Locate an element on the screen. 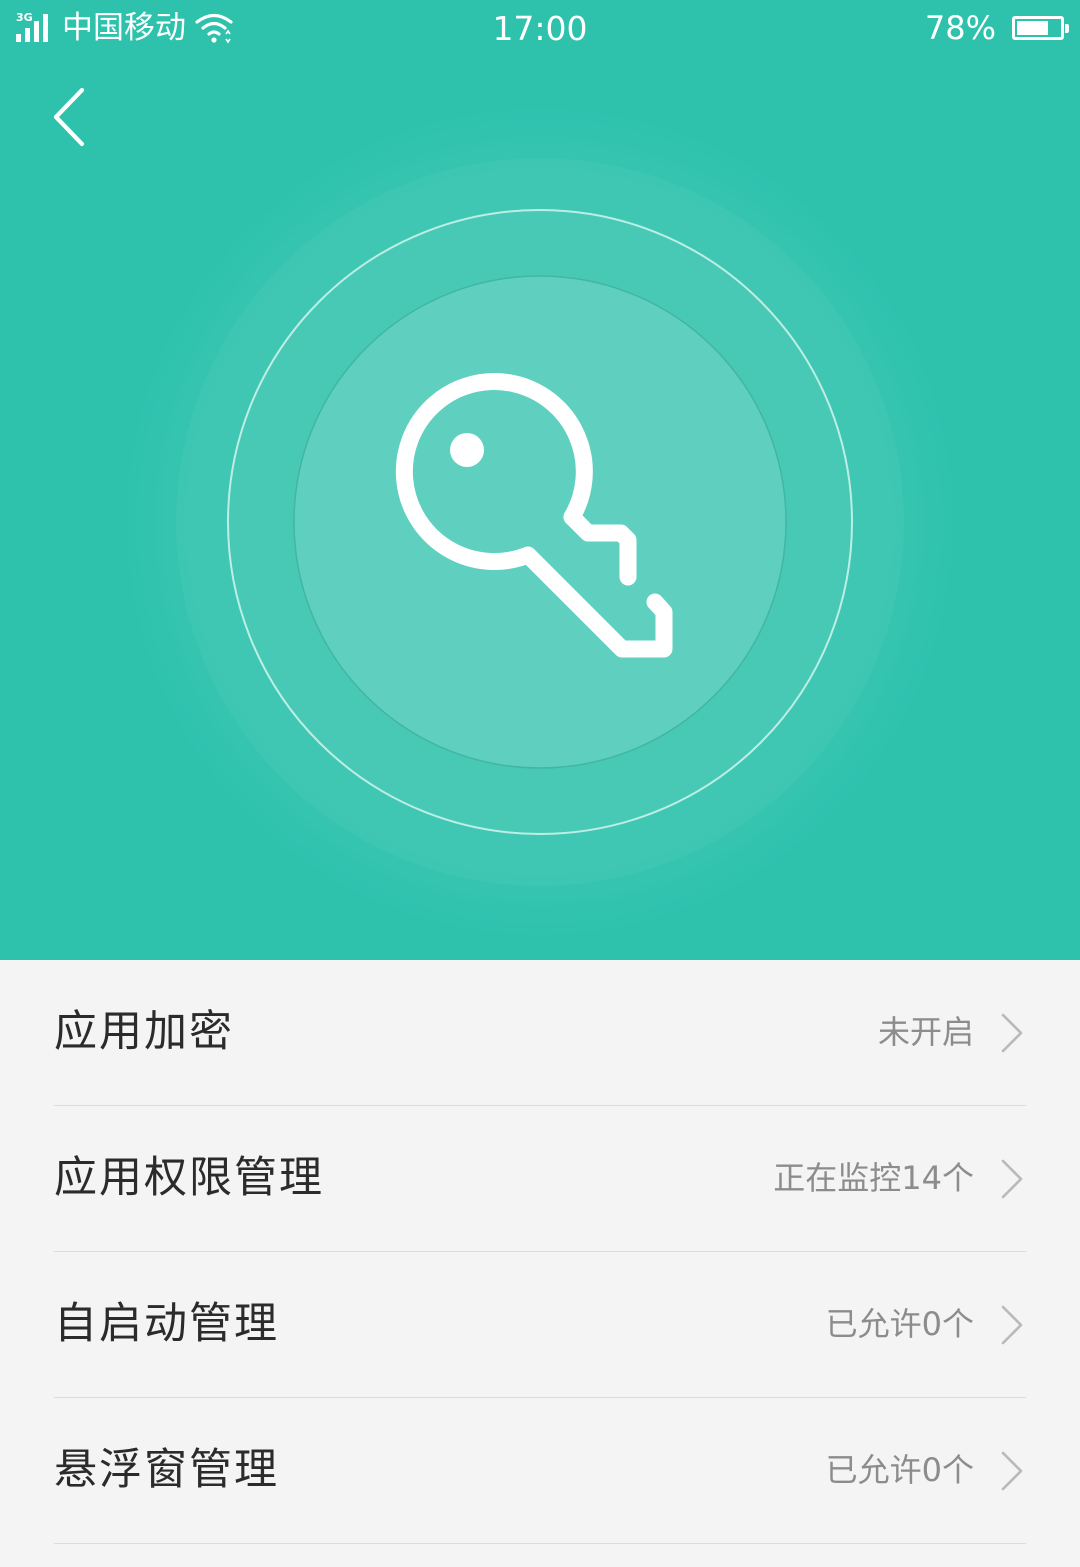 The width and height of the screenshot is (1080, 1567). chevron-left-icon is located at coordinates (69, 117).